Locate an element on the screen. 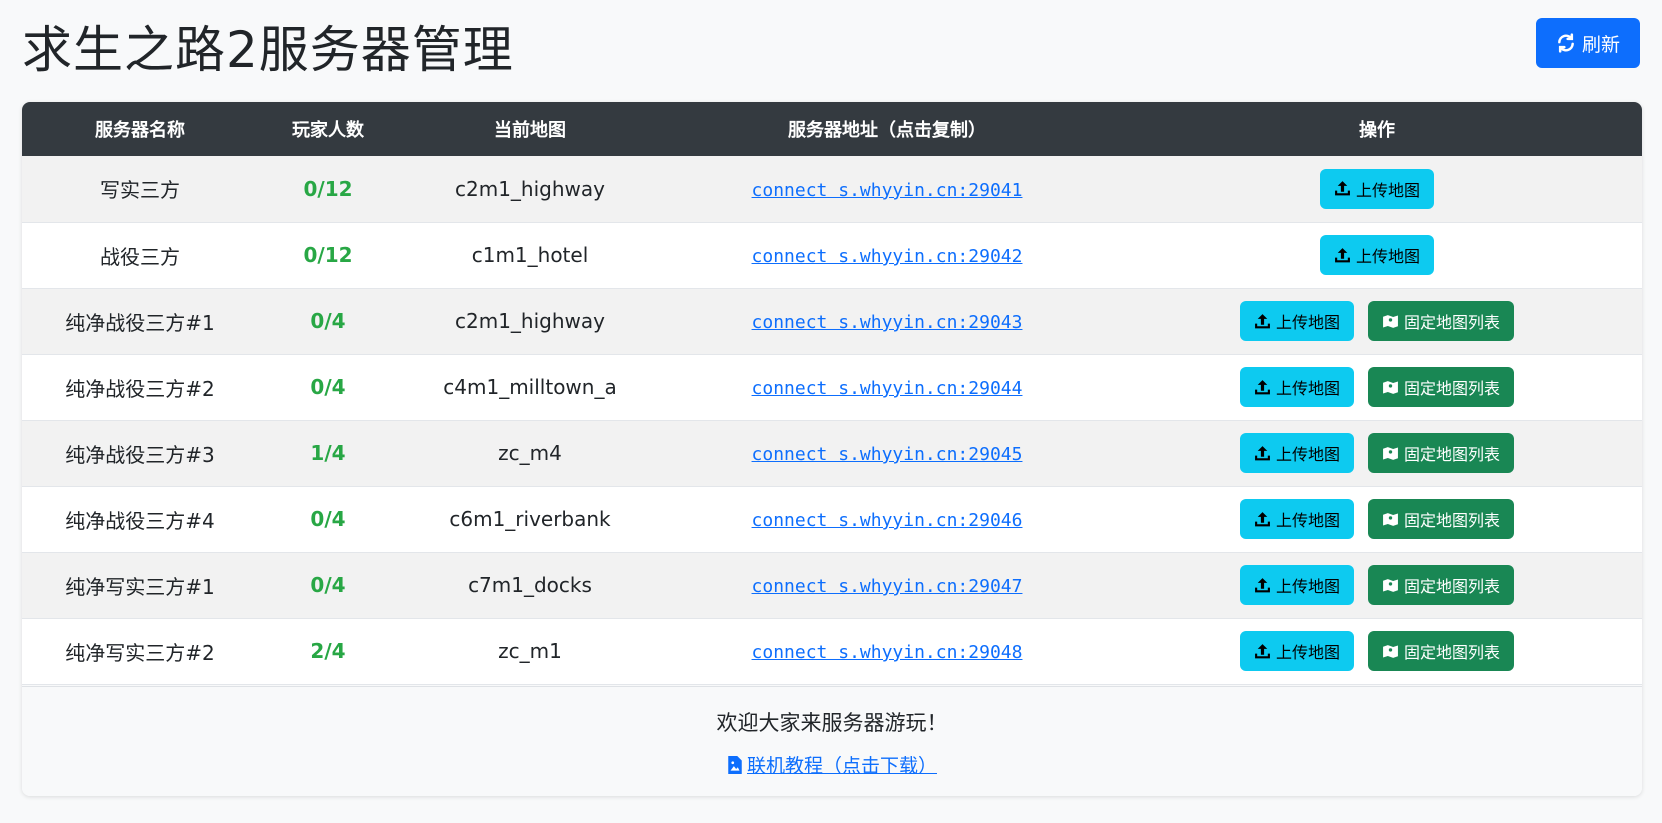 This screenshot has height=823, width=1662. player-count: 0/12 is located at coordinates (328, 255).